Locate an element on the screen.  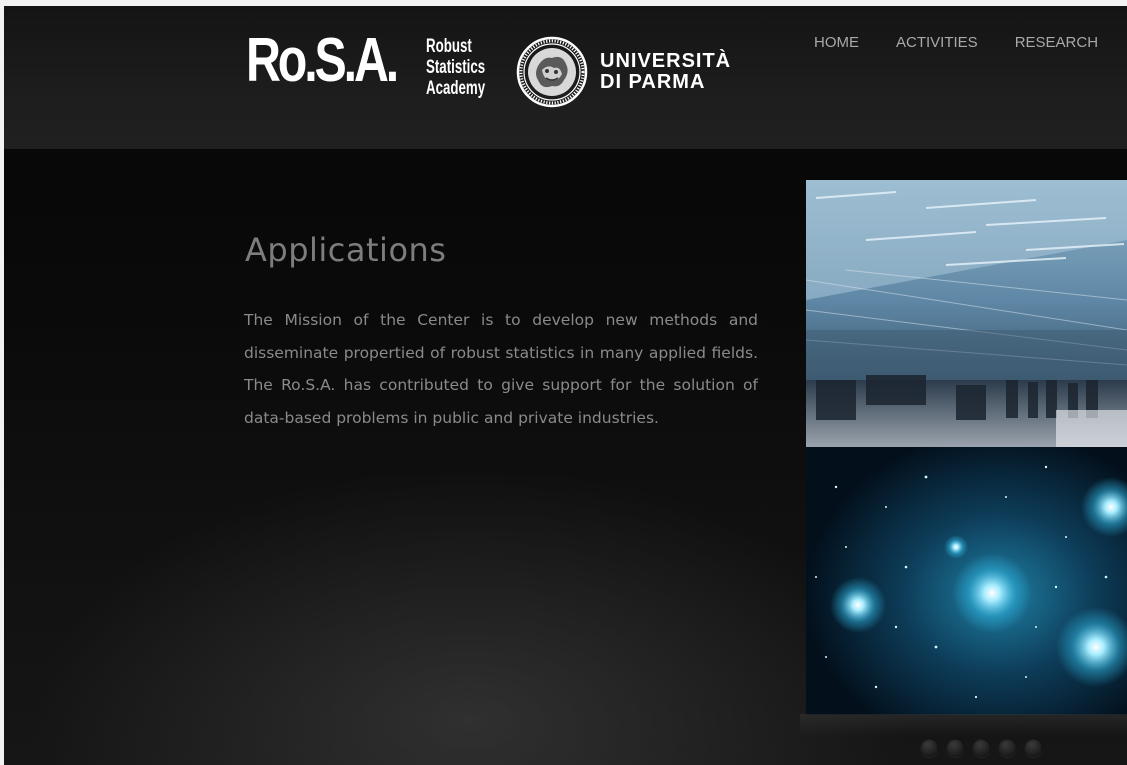
logo-subtitle-line: Statistics is located at coordinates (456, 67).